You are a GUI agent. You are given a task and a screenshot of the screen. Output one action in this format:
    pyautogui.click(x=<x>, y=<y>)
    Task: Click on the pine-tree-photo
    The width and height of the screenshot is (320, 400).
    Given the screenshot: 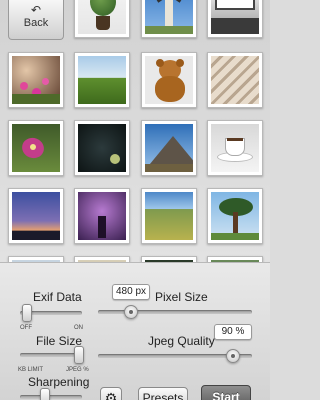 What is the action you would take?
    pyautogui.click(x=235, y=216)
    